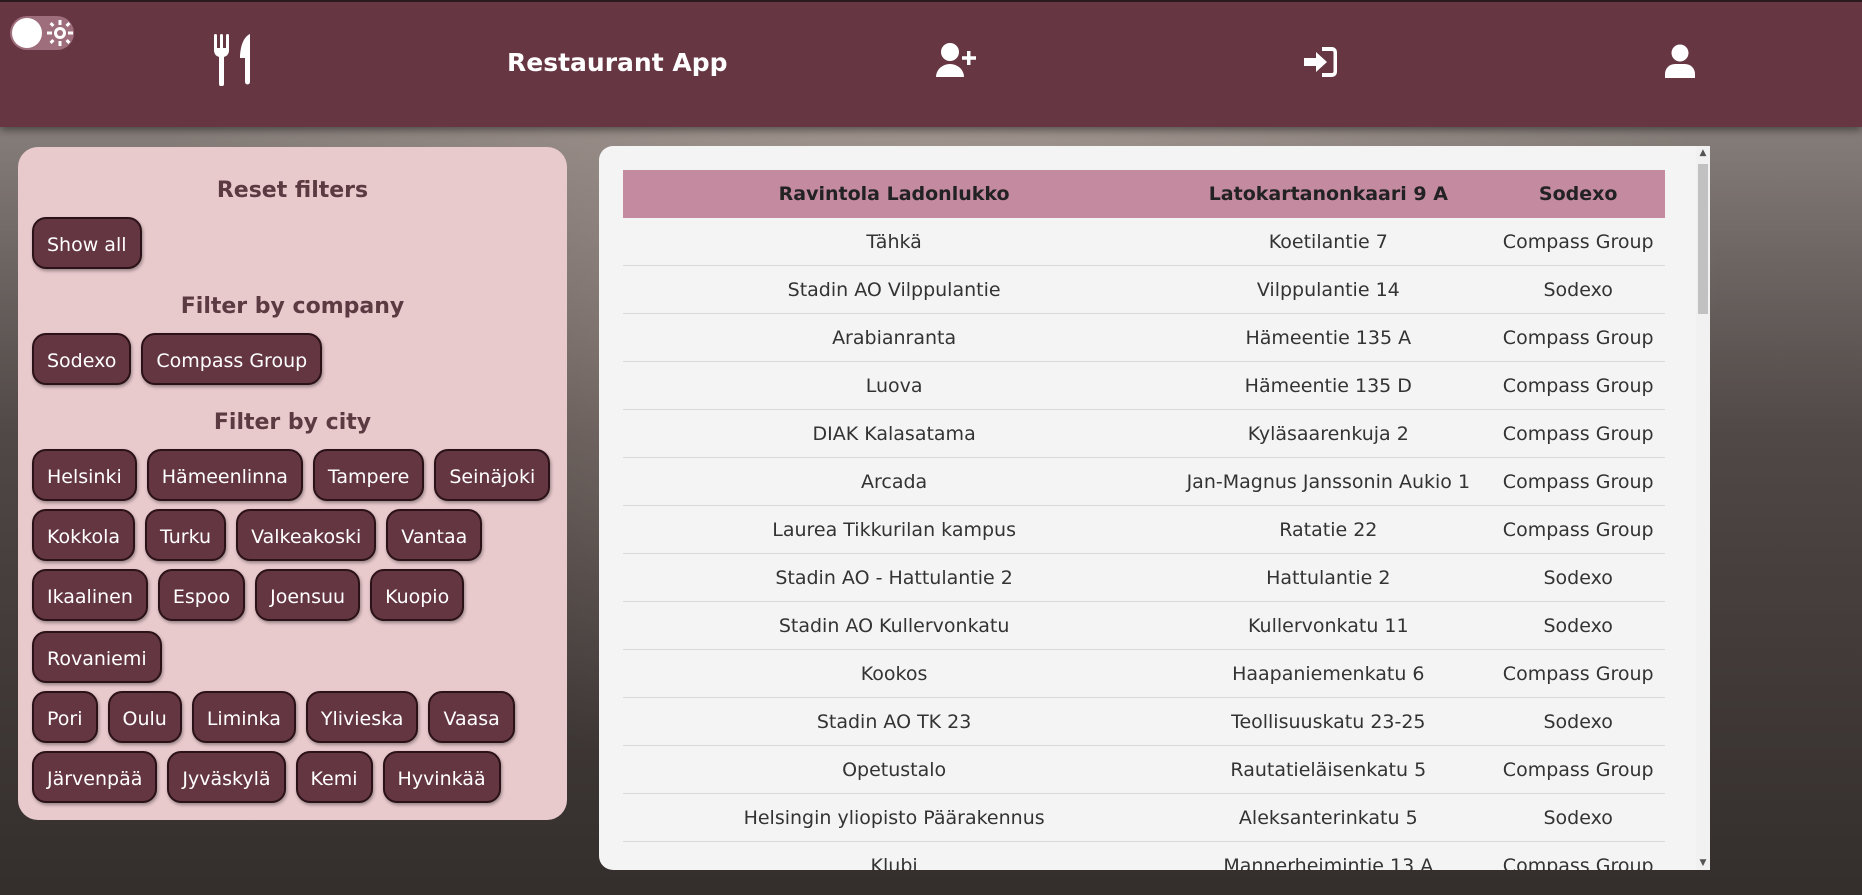 The image size is (1862, 895). What do you see at coordinates (144, 717) in the screenshot?
I see `city-filter-oulu: Oulu` at bounding box center [144, 717].